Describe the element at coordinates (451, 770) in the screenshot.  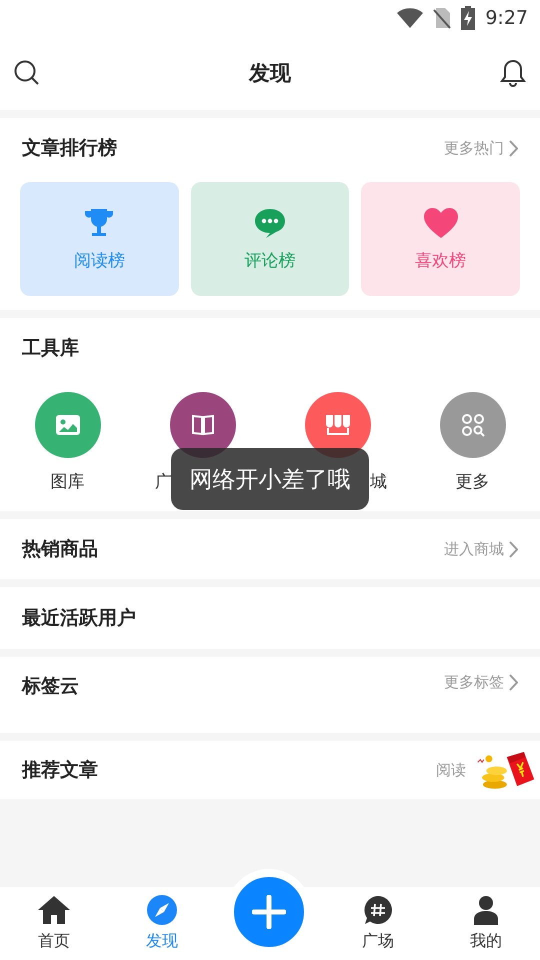
I see `more-link: 阅读` at that location.